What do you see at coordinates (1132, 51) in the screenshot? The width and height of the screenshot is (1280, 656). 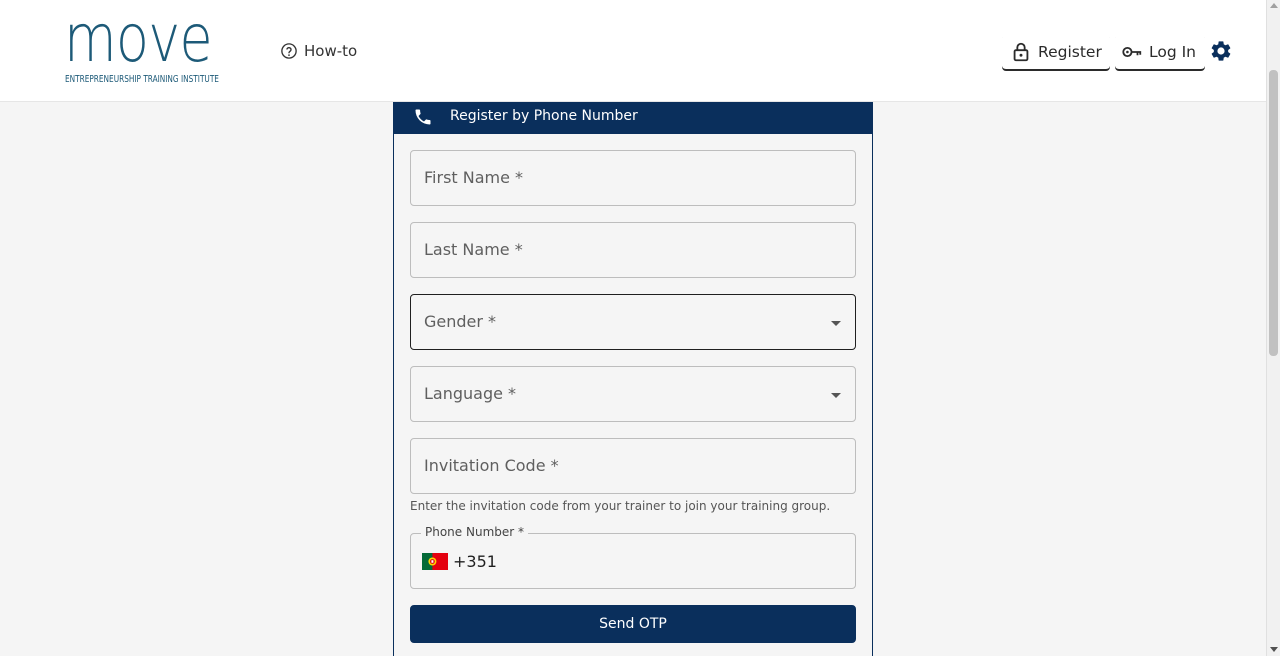 I see `key-icon` at bounding box center [1132, 51].